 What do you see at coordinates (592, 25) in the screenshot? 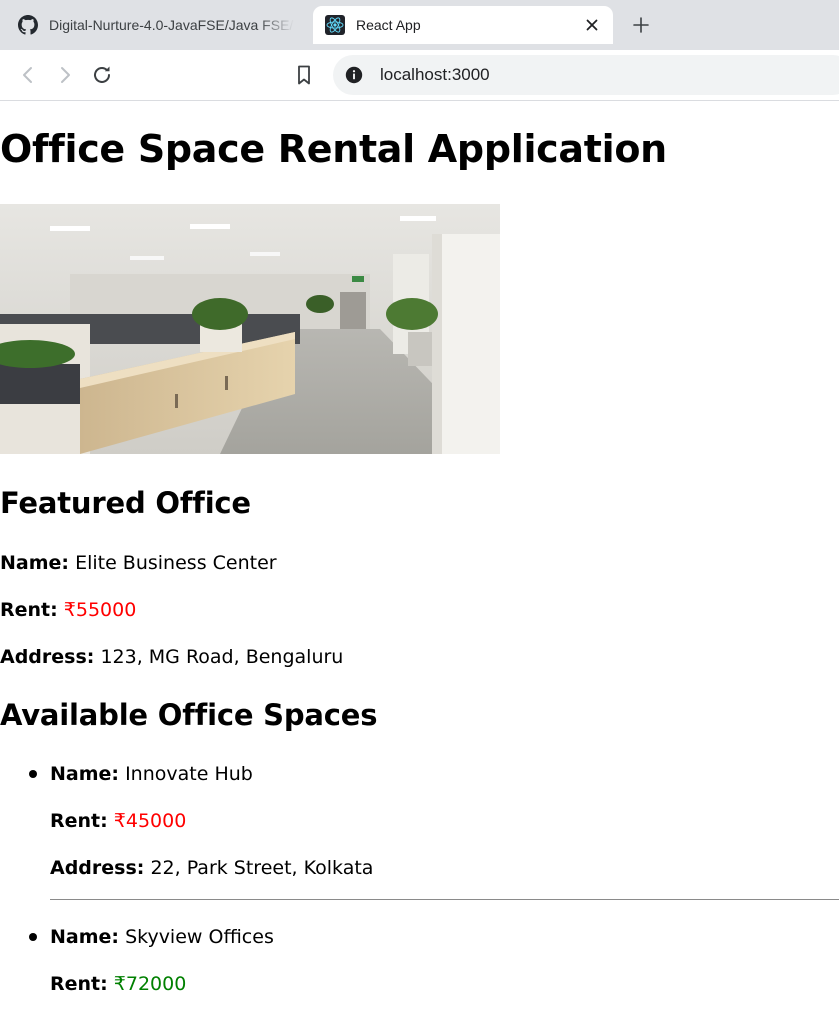
I see `close-icon` at bounding box center [592, 25].